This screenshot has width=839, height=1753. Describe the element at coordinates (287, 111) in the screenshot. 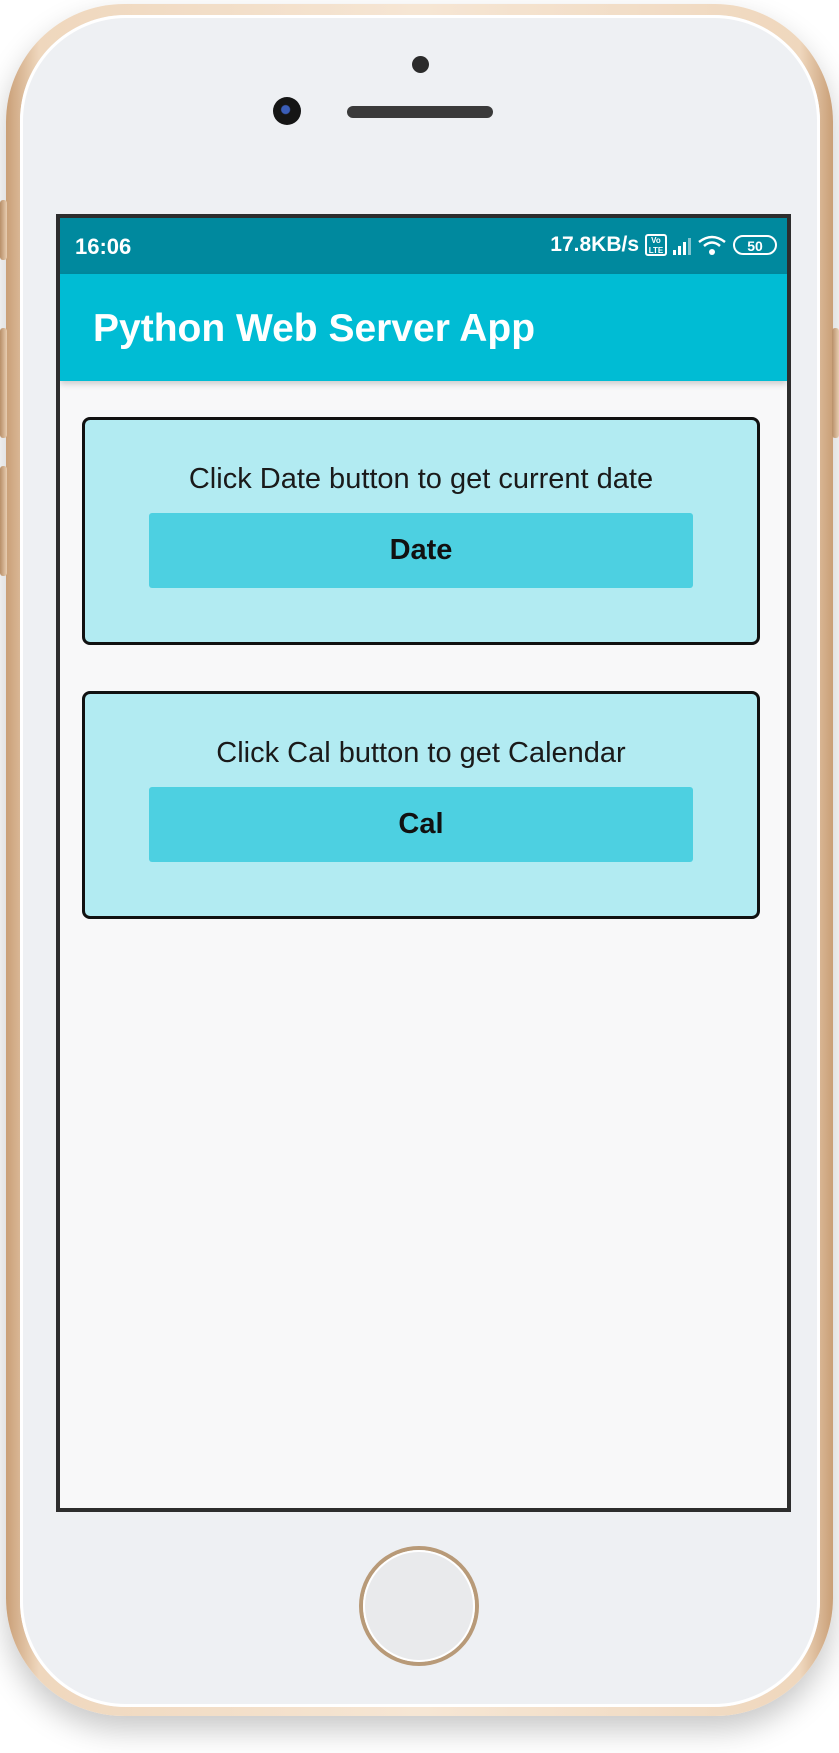

I see `front-camera-icon` at that location.